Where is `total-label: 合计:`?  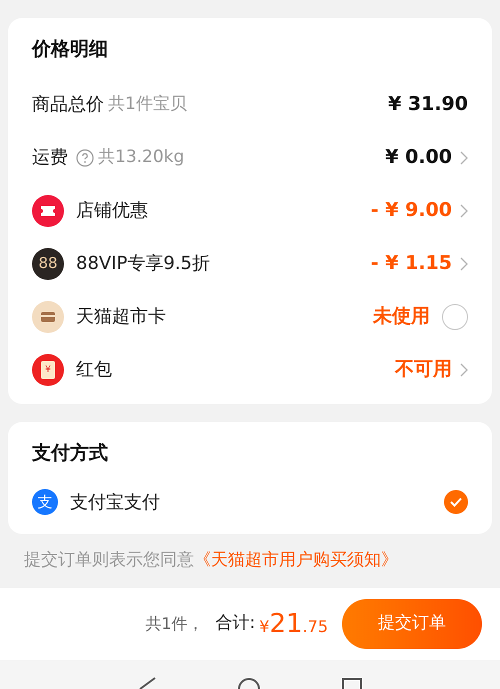
total-label: 合计: is located at coordinates (236, 624).